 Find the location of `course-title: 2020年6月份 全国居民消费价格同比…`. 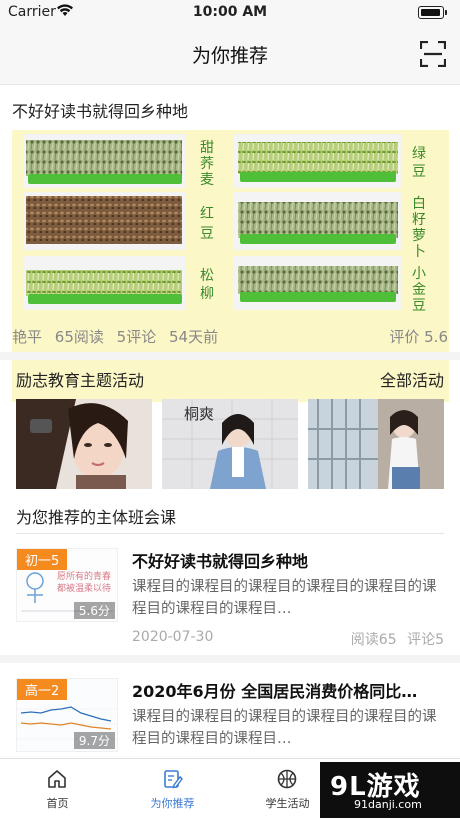

course-title: 2020年6月份 全国居民消费价格同比… is located at coordinates (275, 691).